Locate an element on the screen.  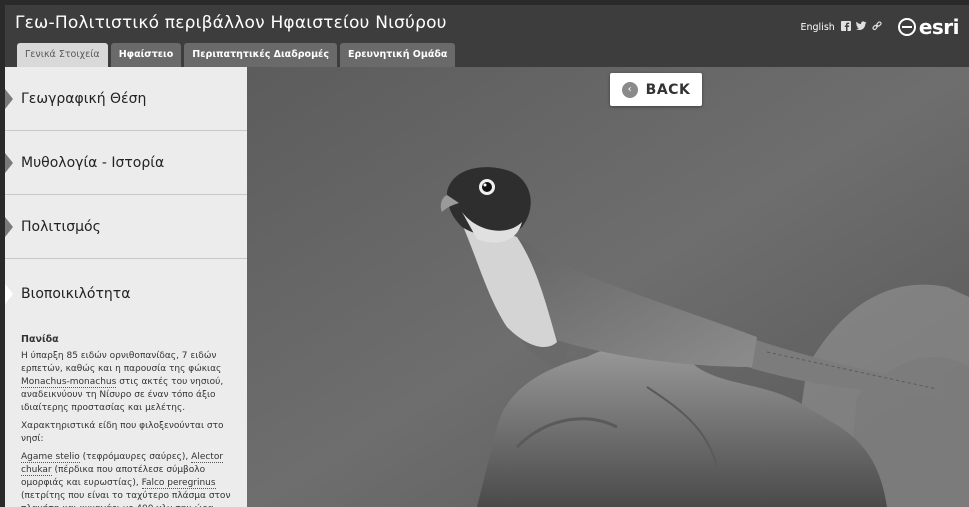
section-label: Γεωγραφική Θέση is located at coordinates (84, 98).